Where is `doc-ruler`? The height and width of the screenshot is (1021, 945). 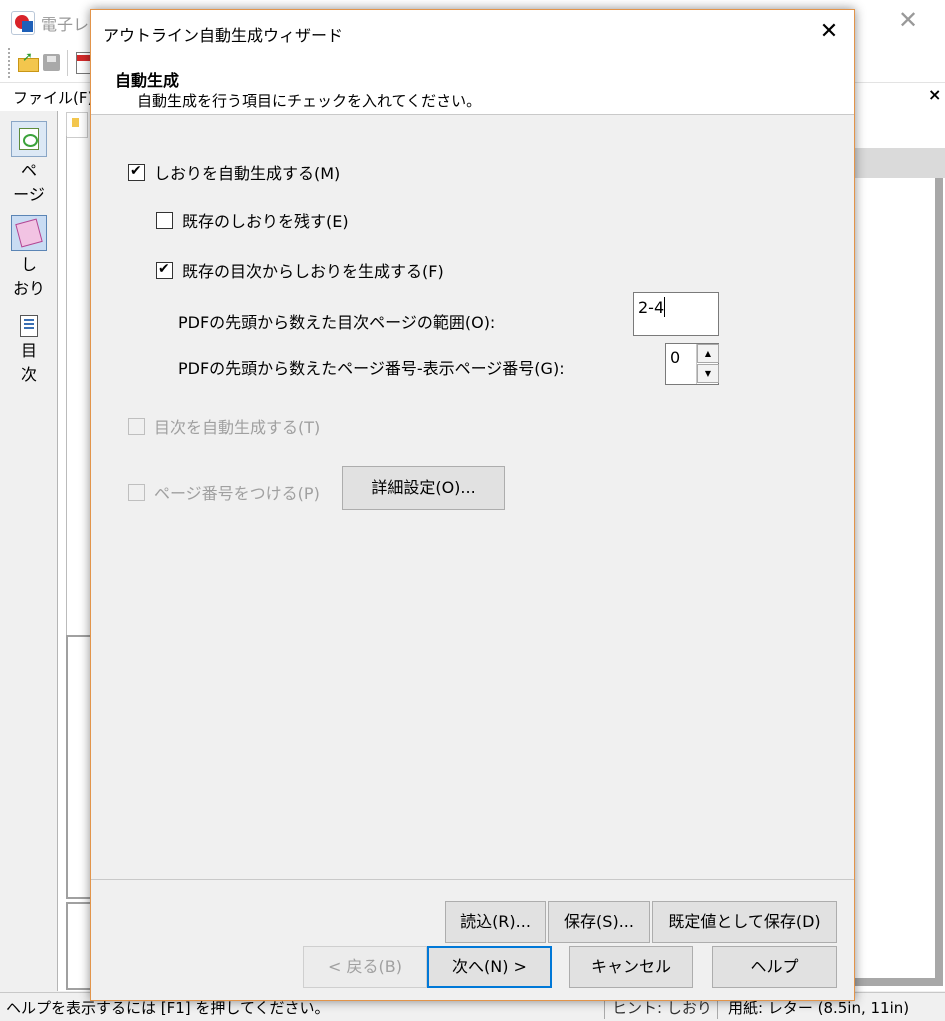
doc-ruler is located at coordinates (900, 163).